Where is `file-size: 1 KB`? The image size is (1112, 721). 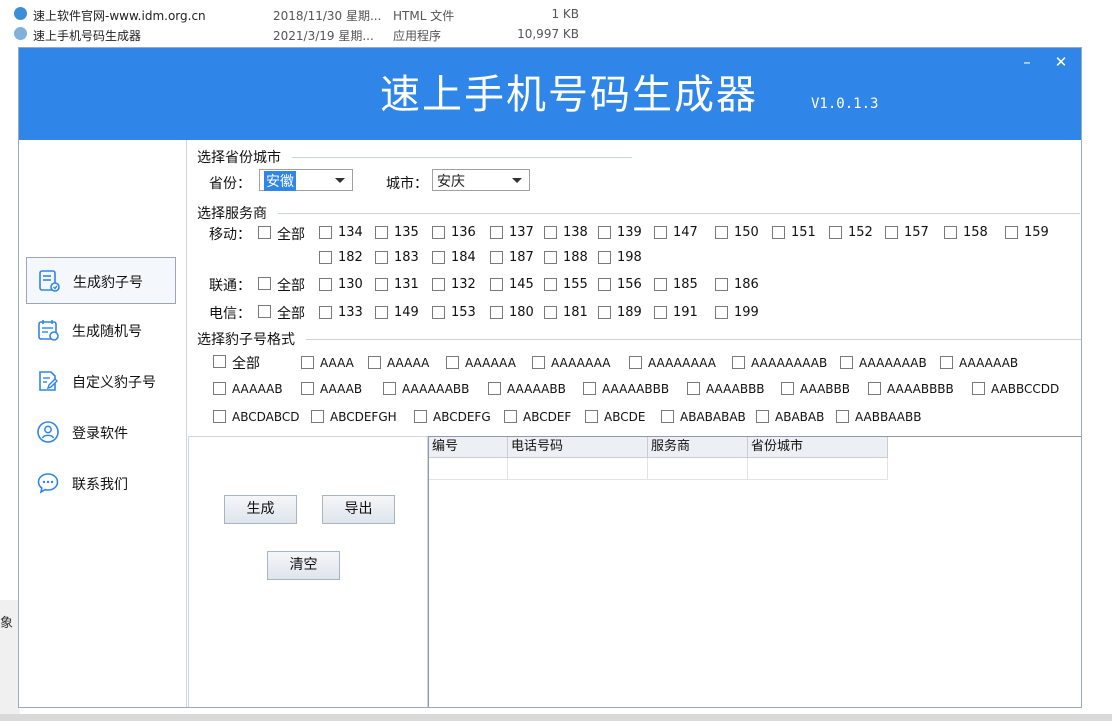
file-size: 1 KB is located at coordinates (565, 14).